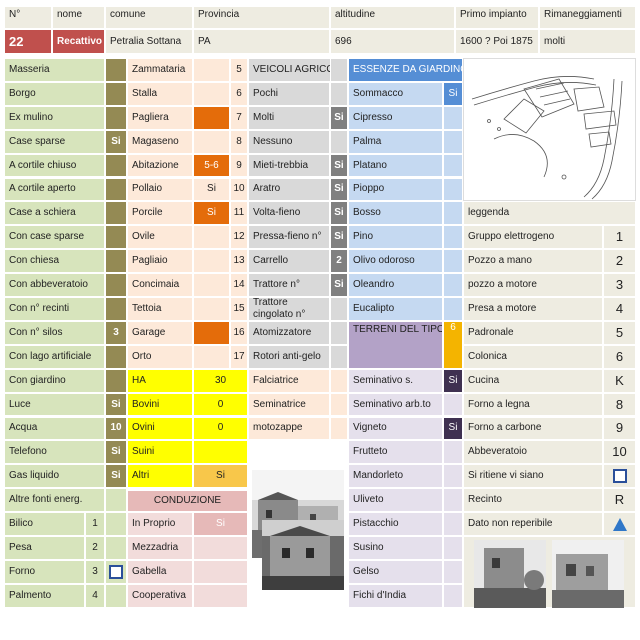 This screenshot has height=640, width=640. Describe the element at coordinates (619, 380) in the screenshot. I see `legend-key: K` at that location.